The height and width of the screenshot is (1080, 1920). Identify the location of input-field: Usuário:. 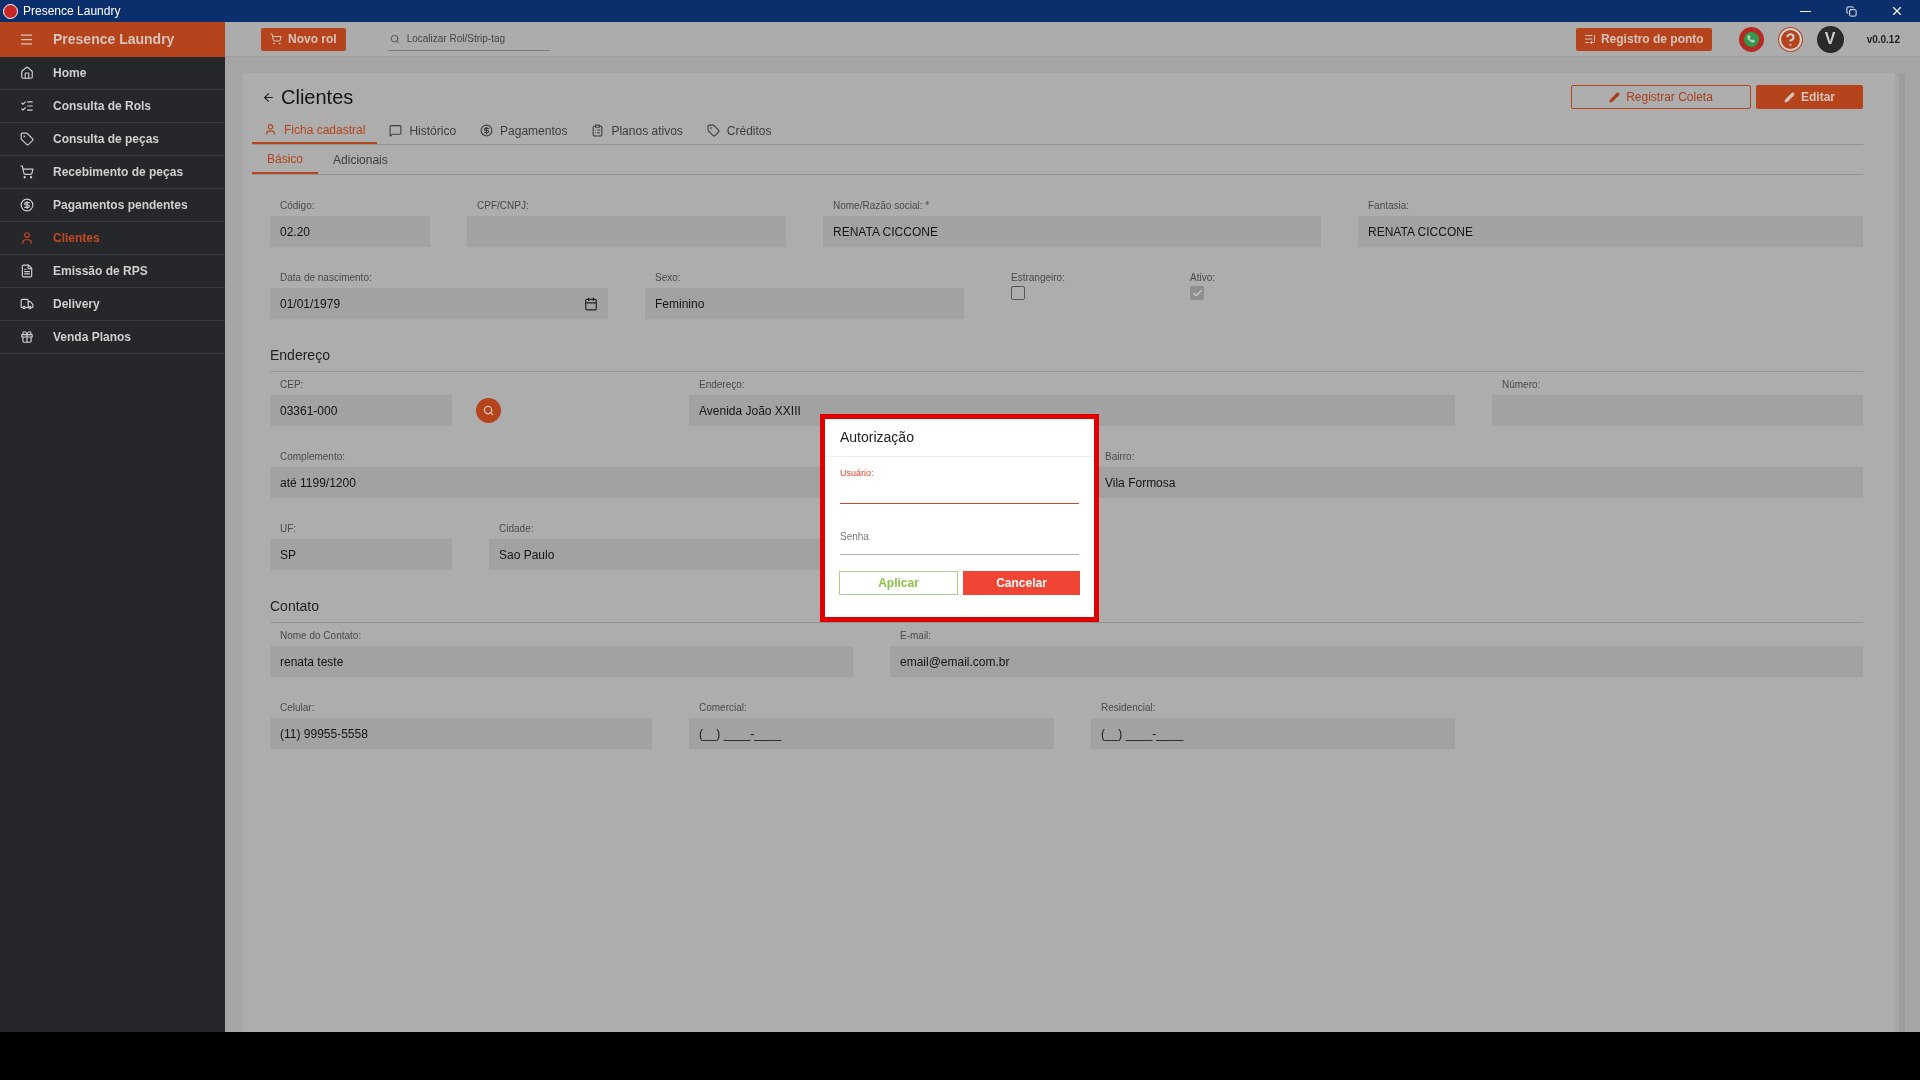
(959, 485).